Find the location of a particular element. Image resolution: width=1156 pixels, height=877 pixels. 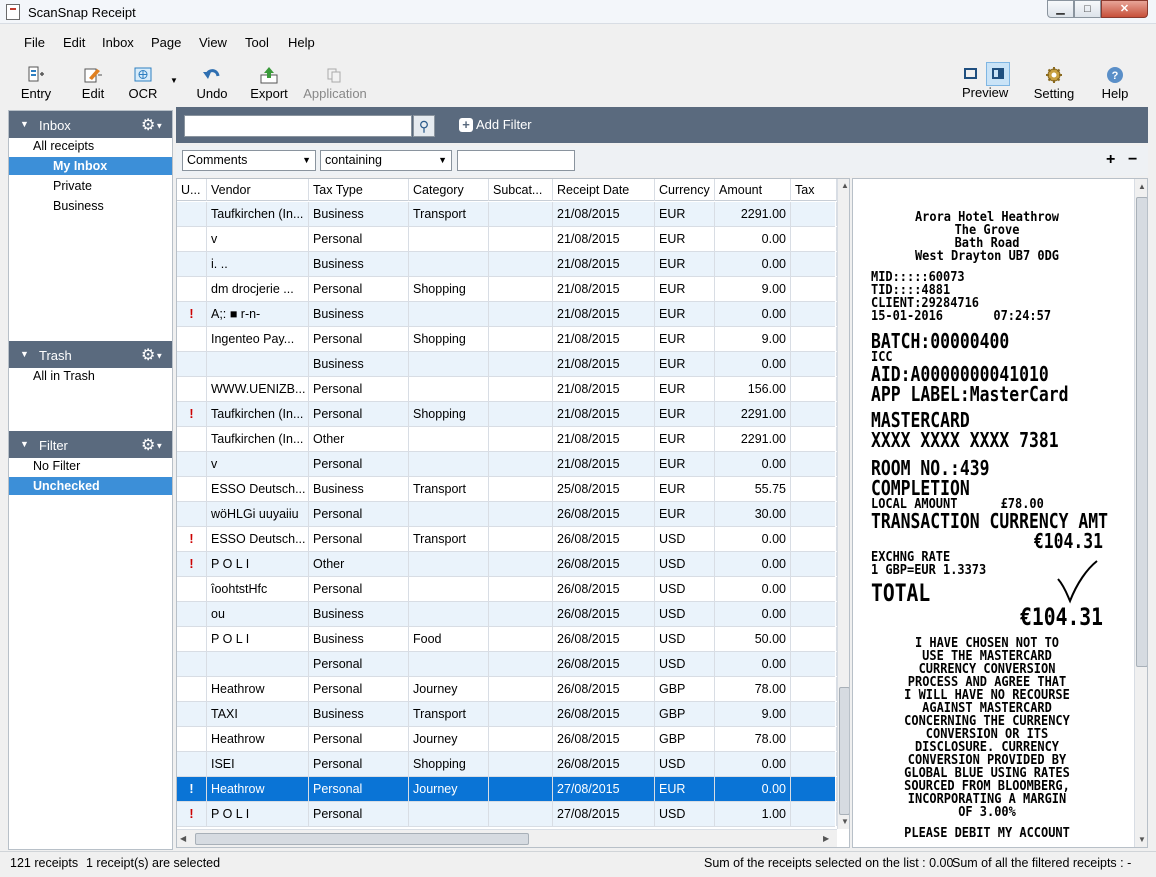

menu-tool: Tool is located at coordinates (257, 42).